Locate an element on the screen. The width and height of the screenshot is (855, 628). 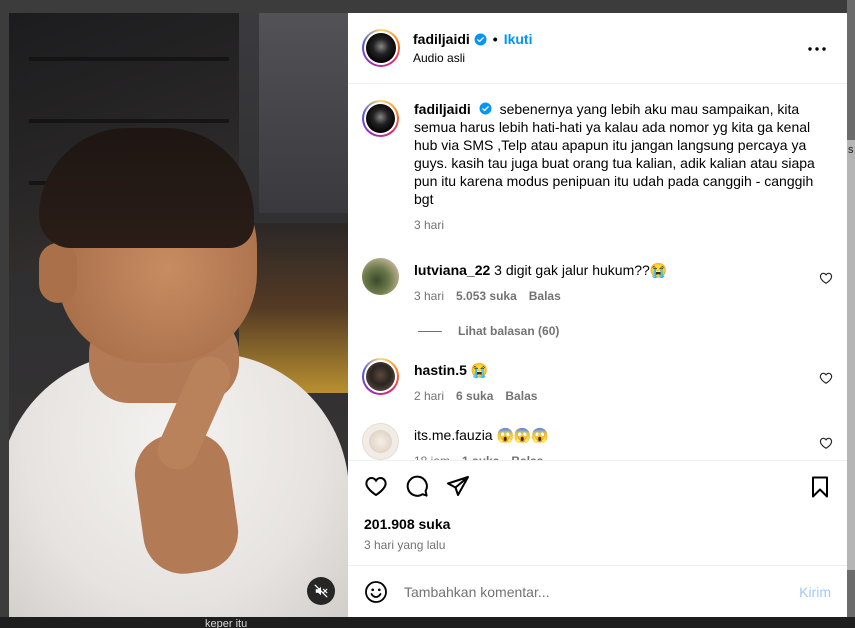
comment-text: 3 digit gak jalur hukum??😭 is located at coordinates (581, 270).